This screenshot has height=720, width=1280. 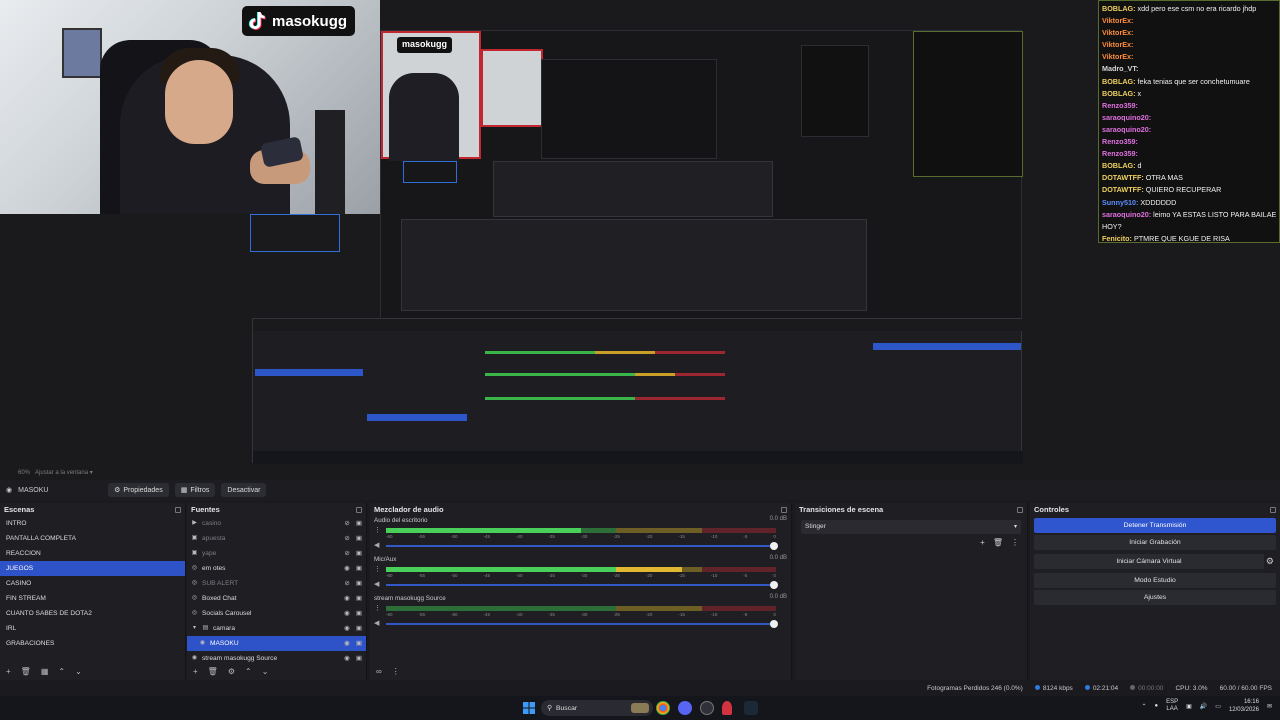 What do you see at coordinates (92, 553) in the screenshot?
I see `scene-item: REACCION` at bounding box center [92, 553].